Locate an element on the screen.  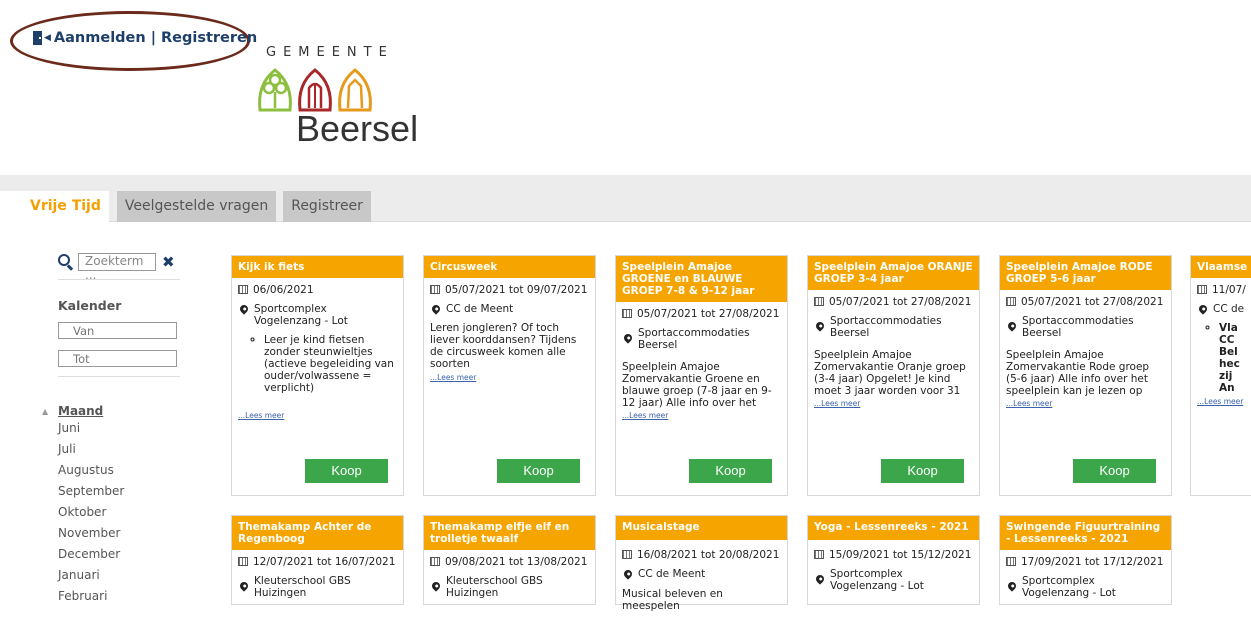
month-item: Oktober is located at coordinates (119, 512).